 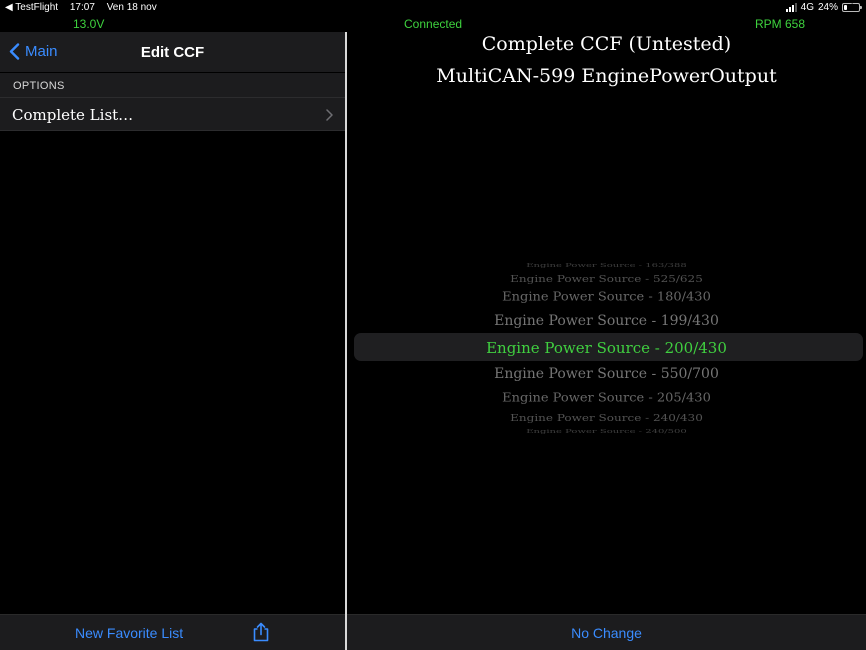 What do you see at coordinates (172, 84) in the screenshot?
I see `section-header-options: OPTIONS` at bounding box center [172, 84].